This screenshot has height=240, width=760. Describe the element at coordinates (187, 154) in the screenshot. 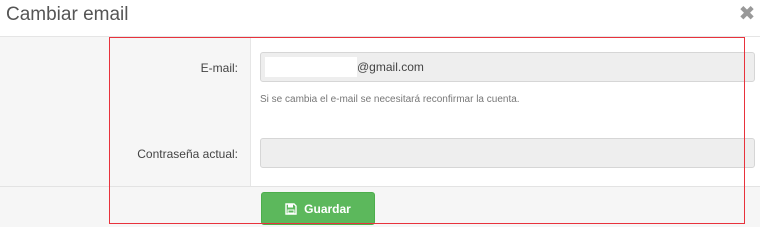

I see `password-label: Contraseña actual:` at that location.